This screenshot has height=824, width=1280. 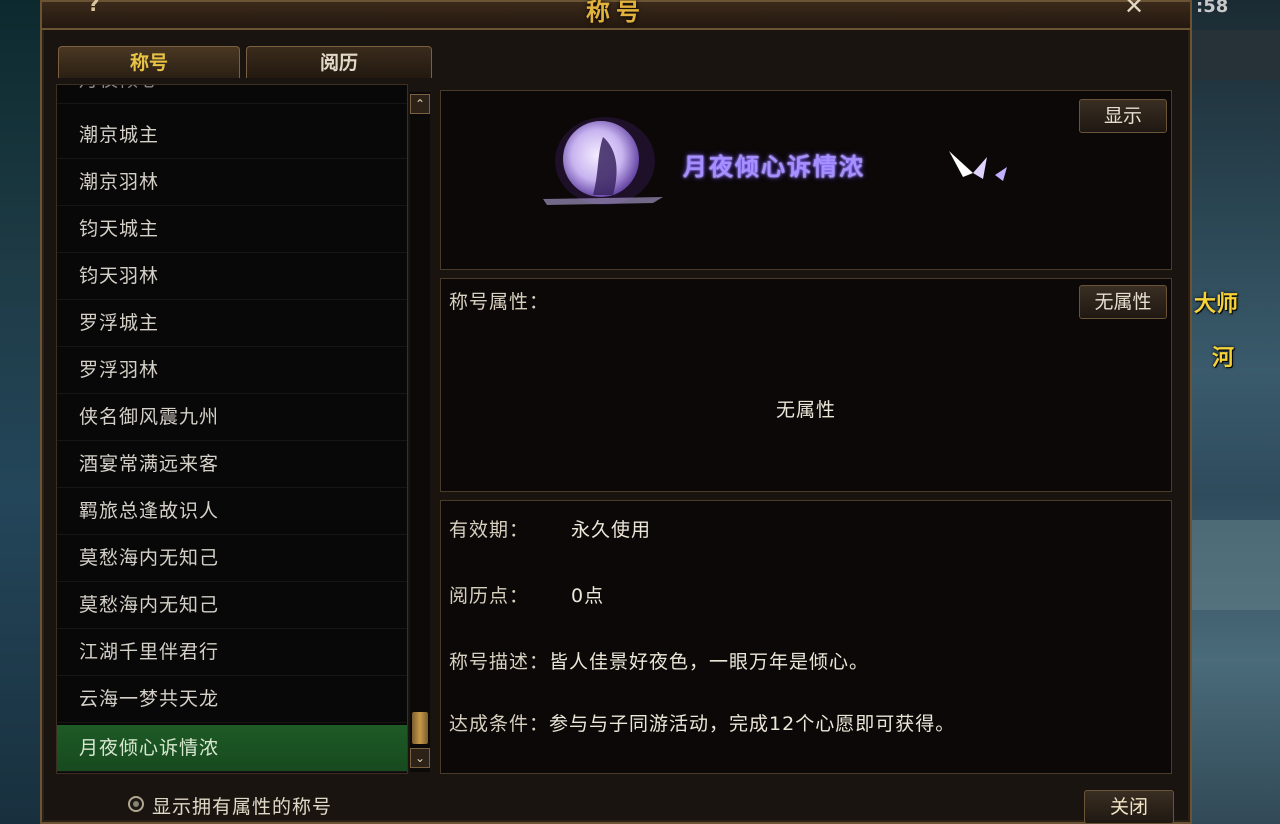 What do you see at coordinates (805, 410) in the screenshot?
I see `attributes-value: 无属性` at bounding box center [805, 410].